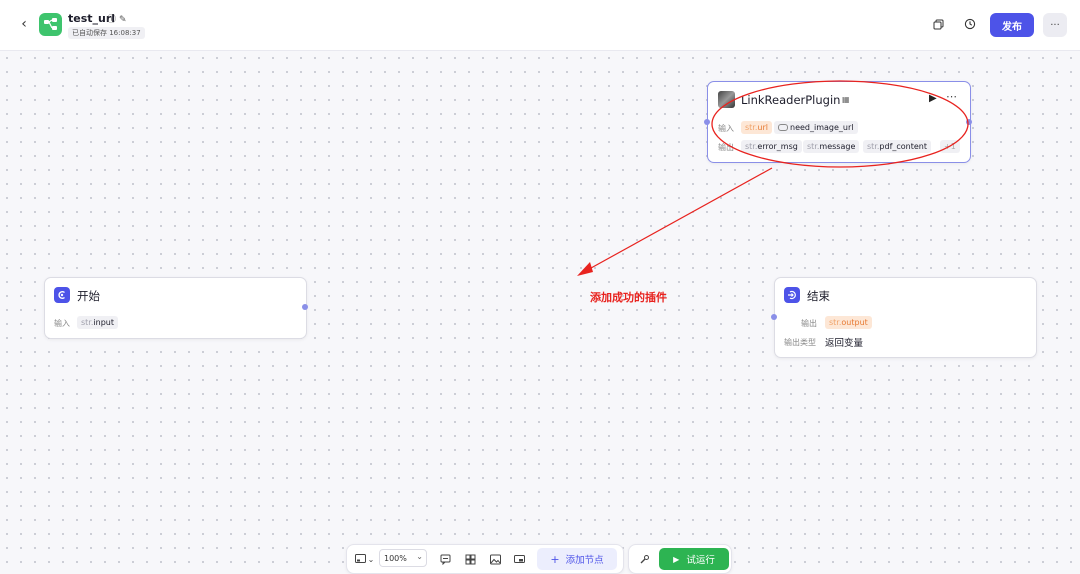  What do you see at coordinates (840, 124) in the screenshot?
I see `annotation-ellipse` at bounding box center [840, 124].